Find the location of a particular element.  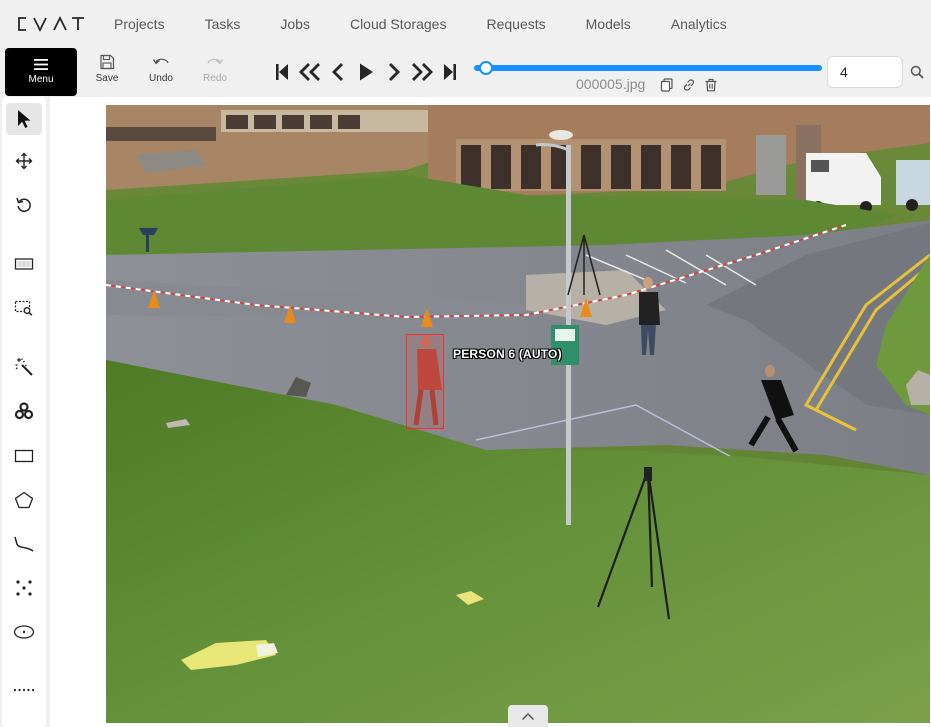

save-label: Save is located at coordinates (107, 78).